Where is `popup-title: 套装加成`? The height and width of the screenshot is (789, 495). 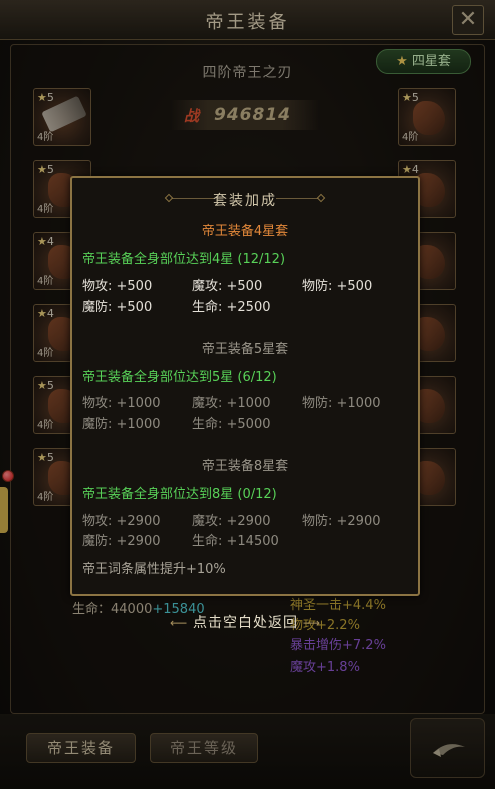 popup-title: 套装加成 is located at coordinates (245, 201).